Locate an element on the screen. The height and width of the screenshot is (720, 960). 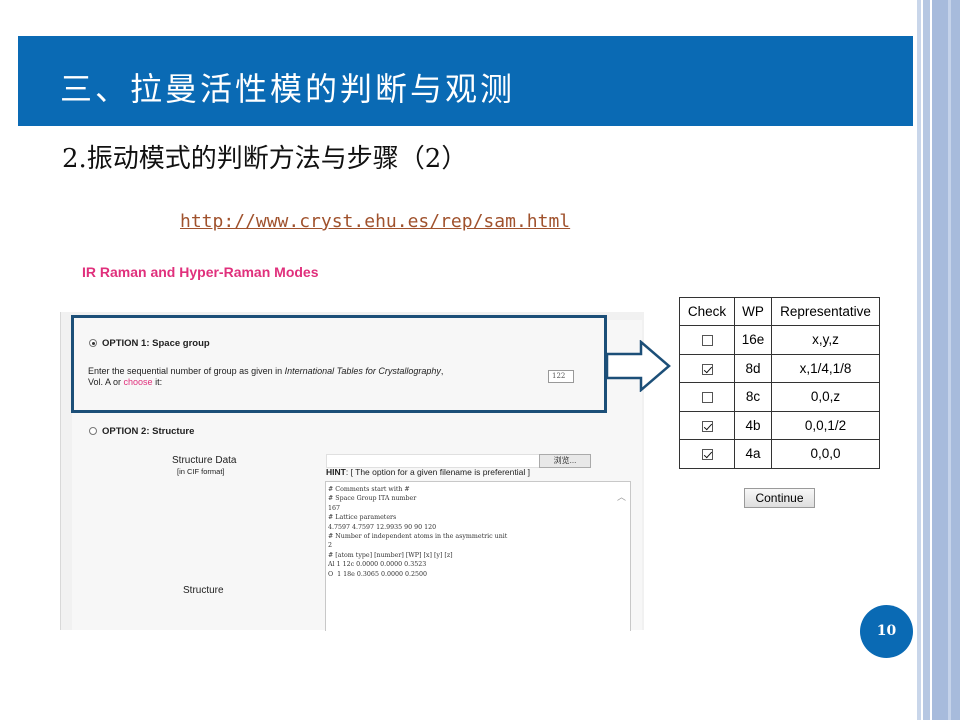
desc-italic-text: International Tables for Crystallography is located at coordinates (362, 371).